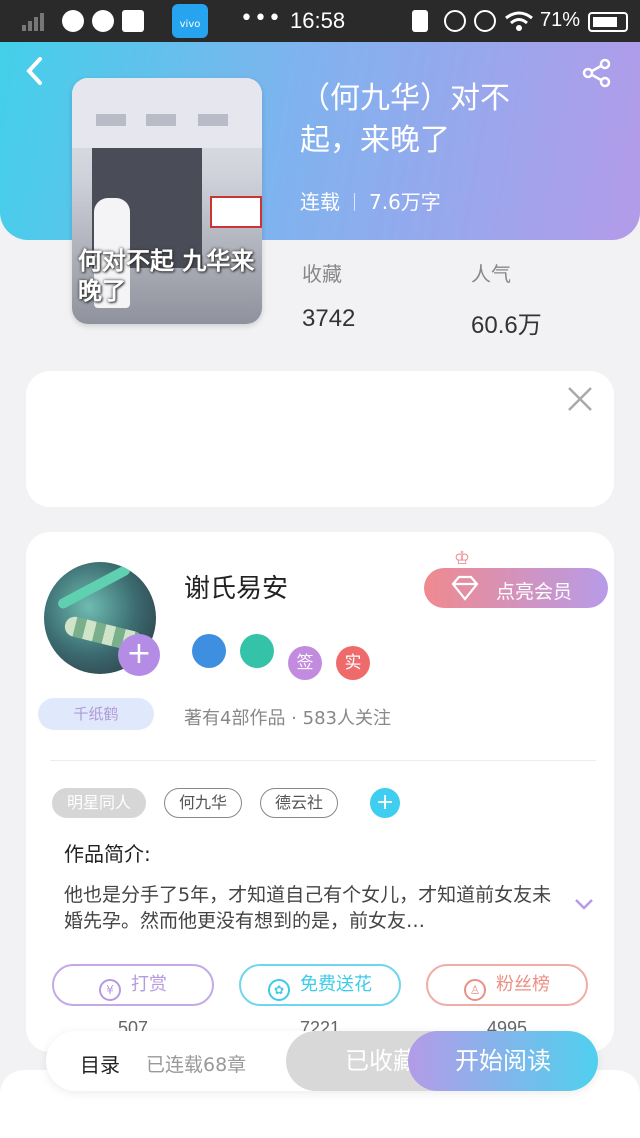 Image resolution: width=640 pixels, height=1138 pixels. I want to click on fan-rank-button: ♙ 粉丝榜, so click(507, 985).